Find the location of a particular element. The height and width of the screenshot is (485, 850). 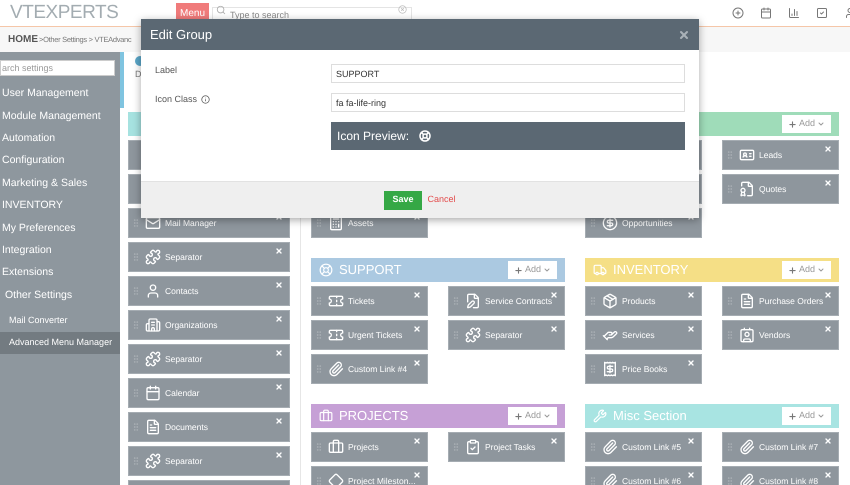

logo: VTEXPERTS is located at coordinates (64, 12).